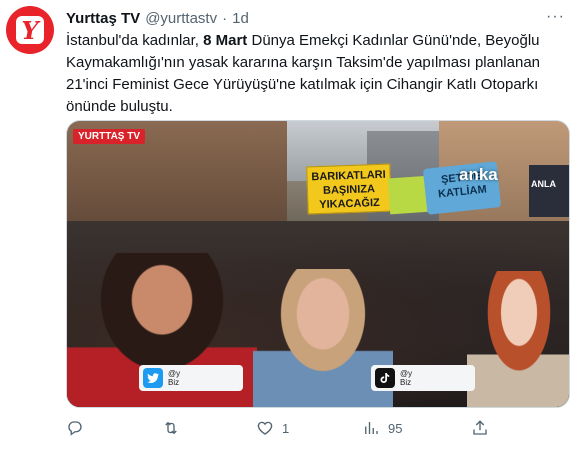 The height and width of the screenshot is (450, 577). Describe the element at coordinates (174, 373) in the screenshot. I see `twitter-tag-handle: @y` at that location.